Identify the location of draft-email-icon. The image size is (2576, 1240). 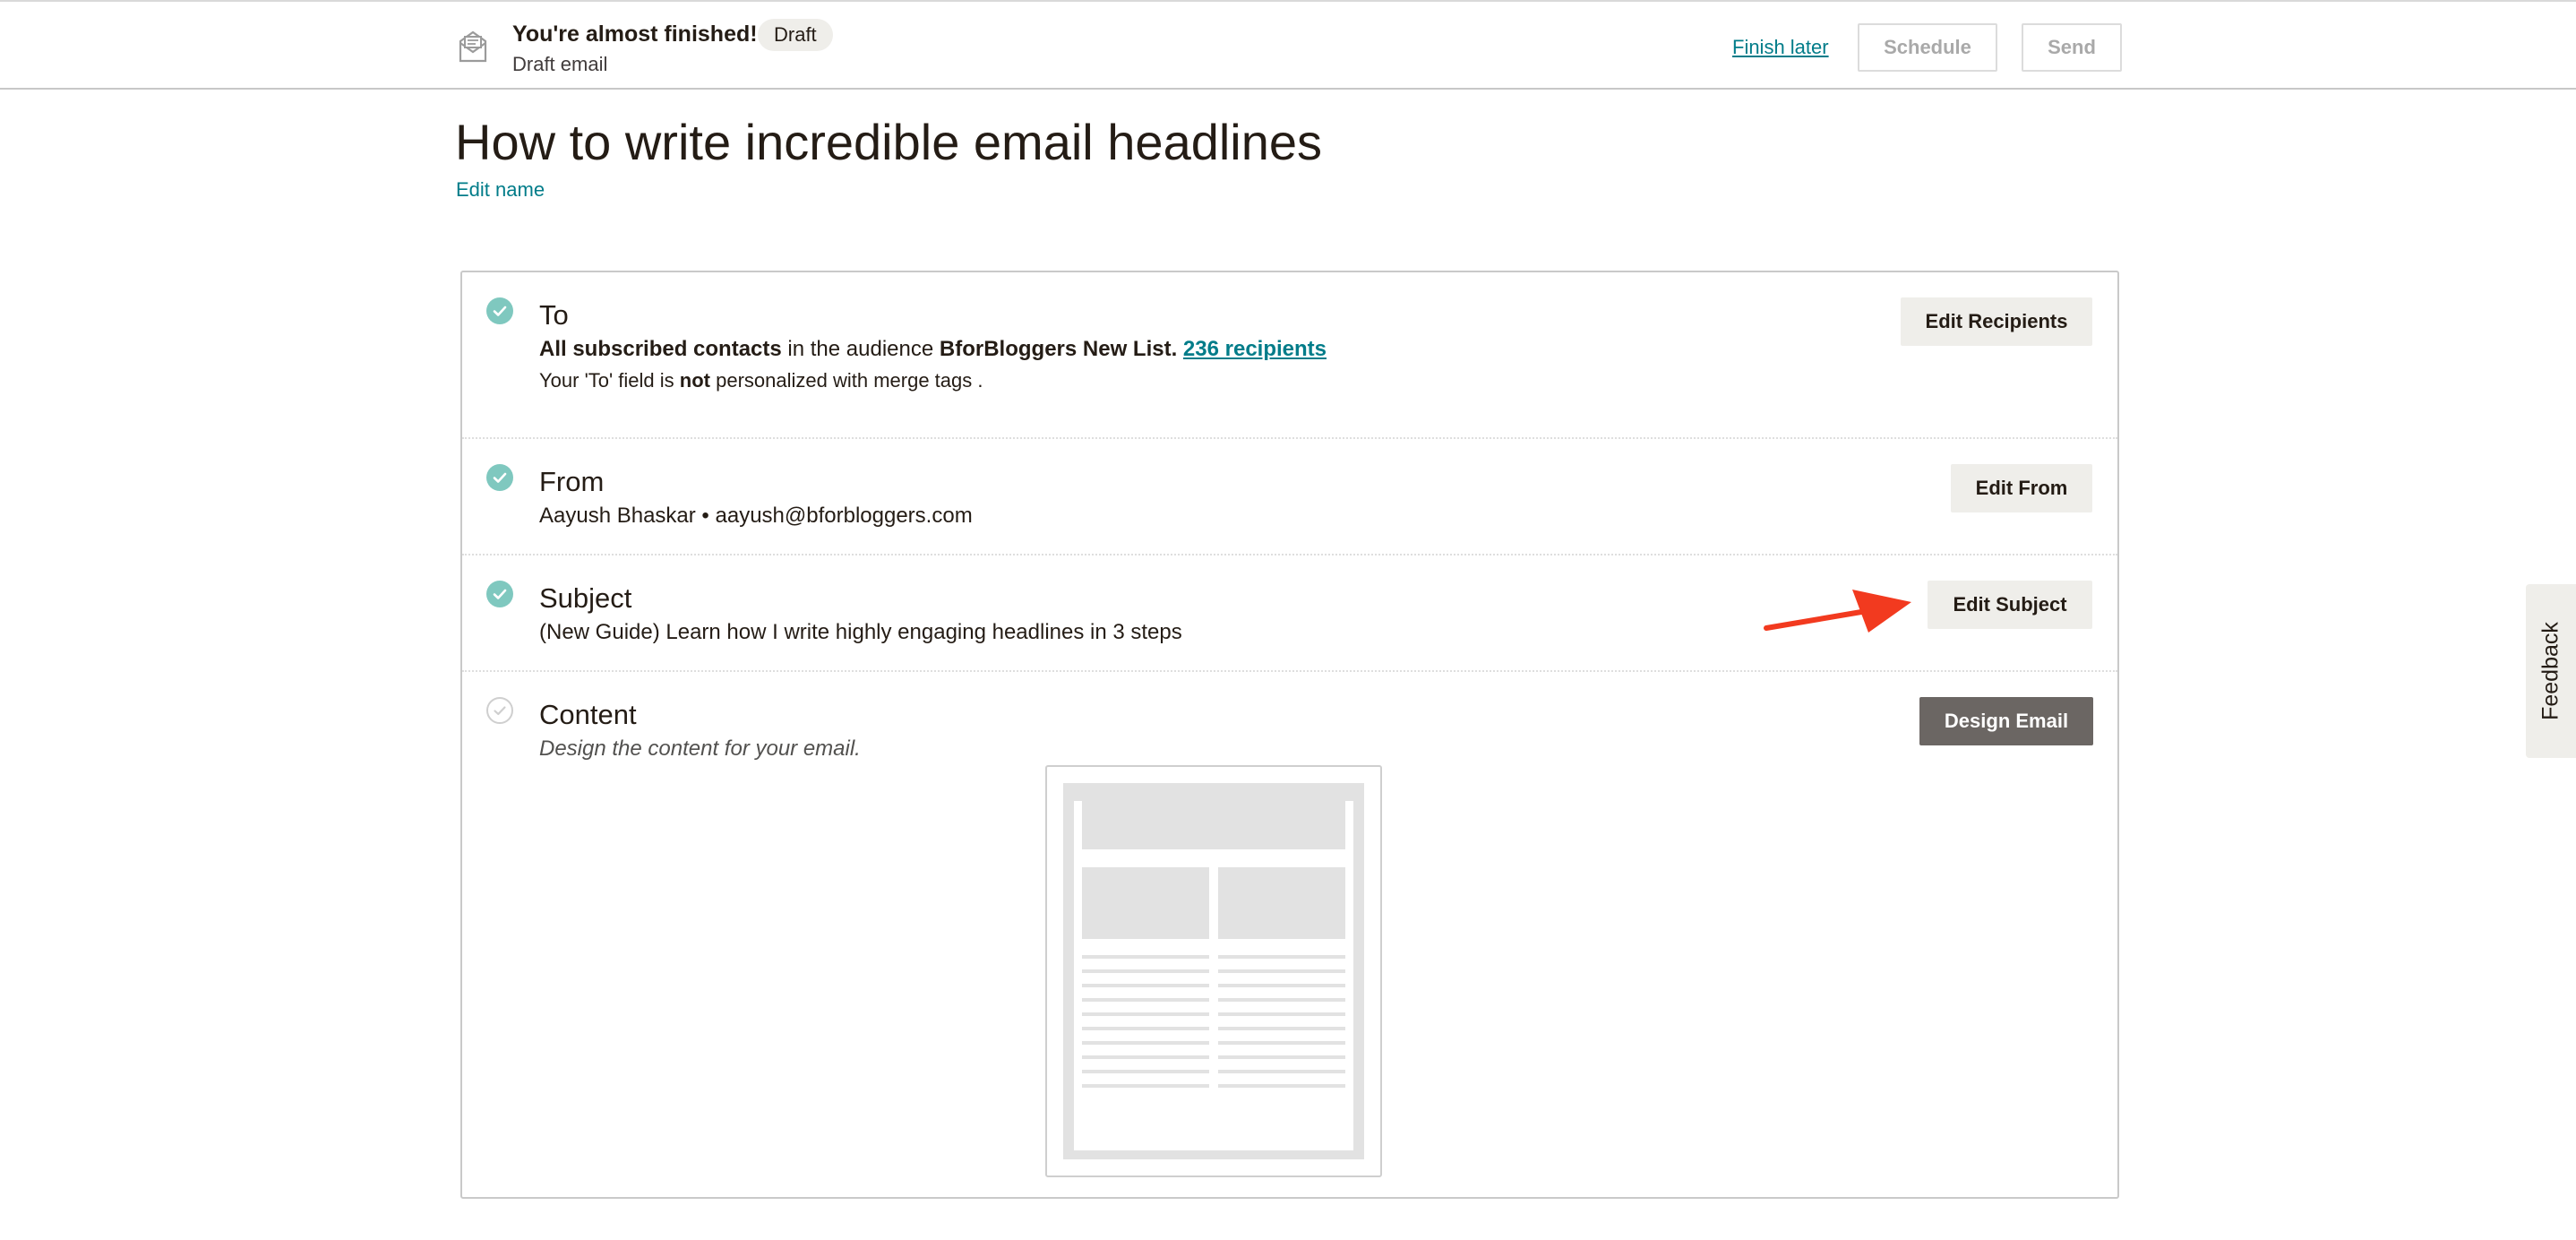
(473, 47).